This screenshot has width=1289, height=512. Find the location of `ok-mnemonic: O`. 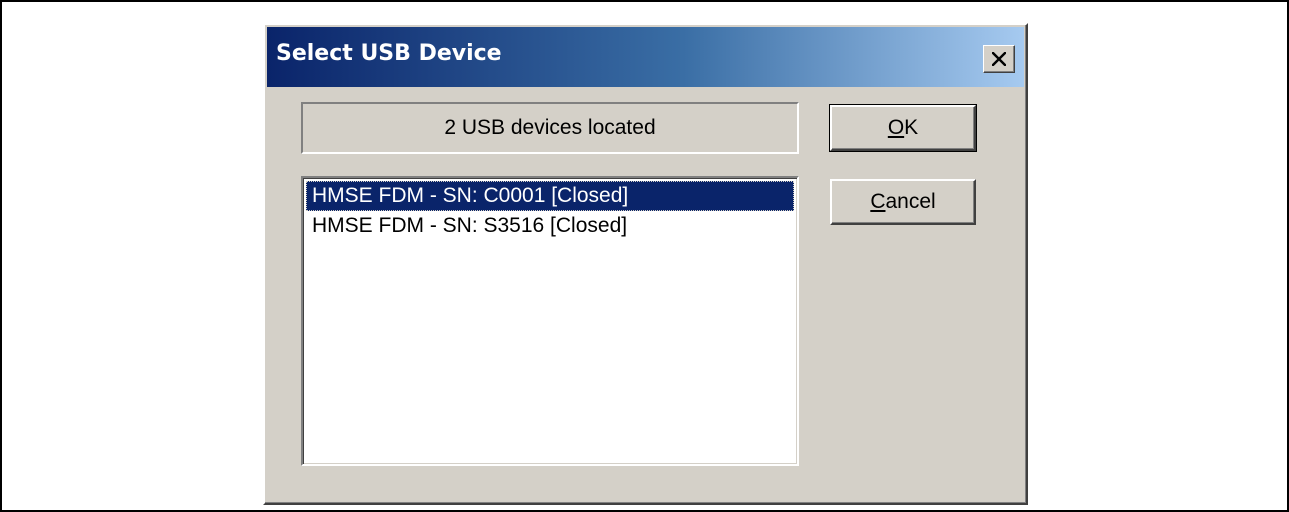

ok-mnemonic: O is located at coordinates (896, 127).